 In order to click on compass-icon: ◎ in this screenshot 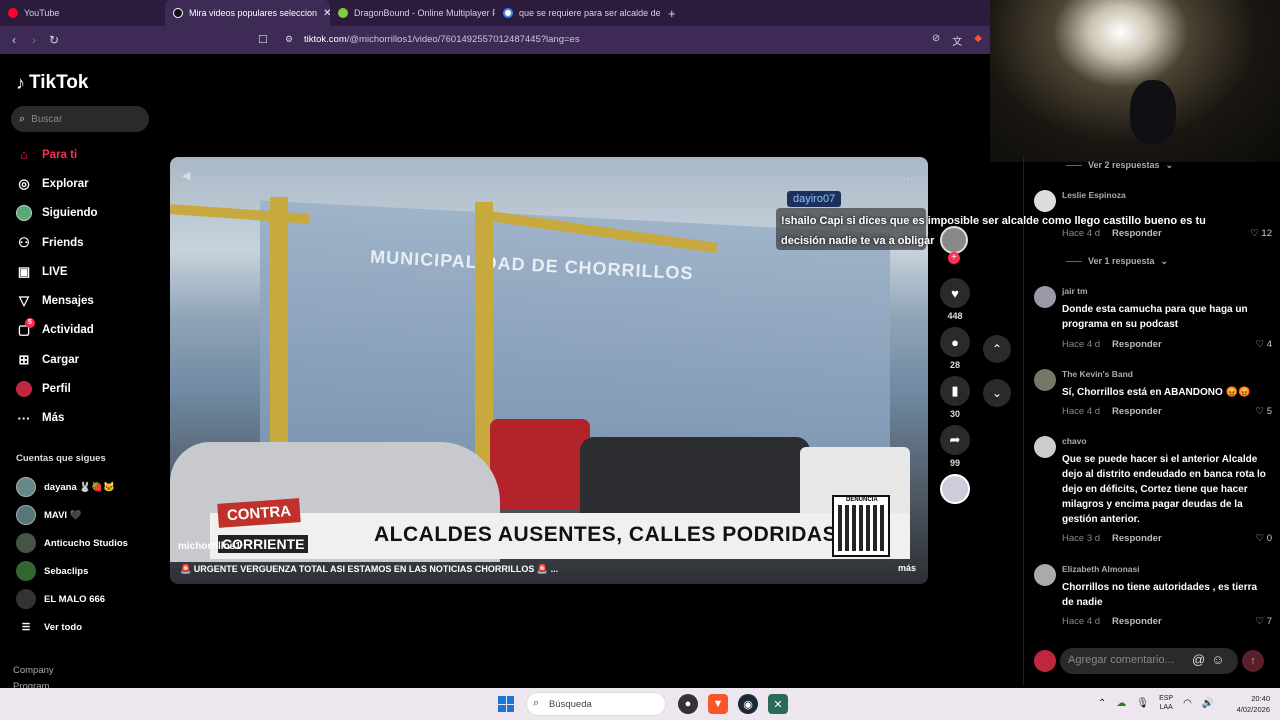, I will do `click(24, 183)`.